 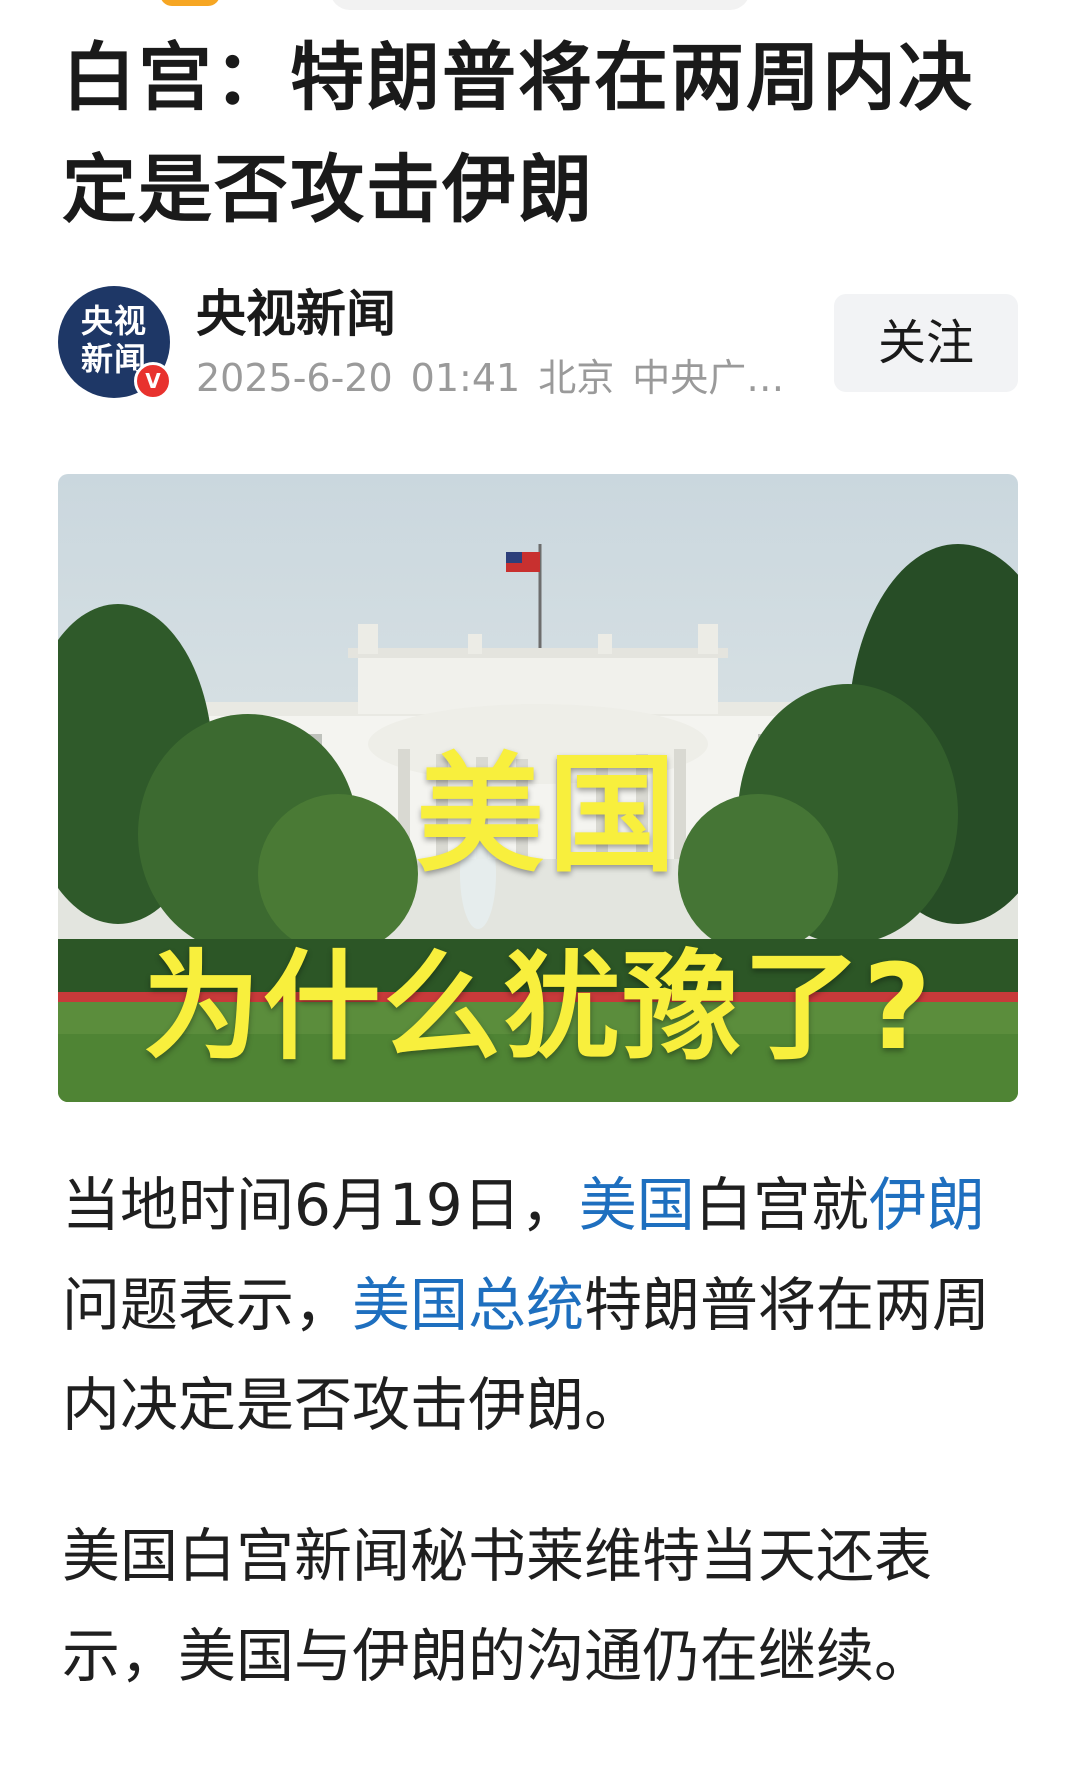 What do you see at coordinates (576, 378) in the screenshot?
I see `publish-location: 北京` at bounding box center [576, 378].